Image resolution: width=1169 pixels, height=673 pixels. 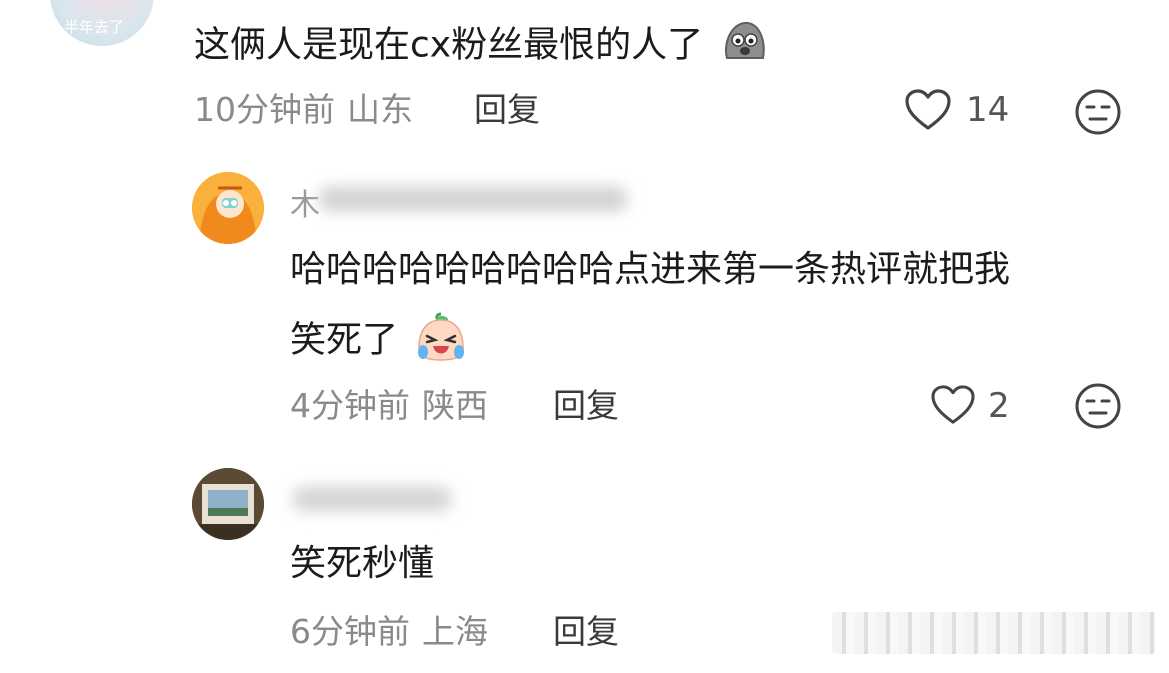 What do you see at coordinates (650, 269) in the screenshot?
I see `reply-text-line1: 哈哈哈哈哈哈哈哈哈点进来第一条热评就把我` at bounding box center [650, 269].